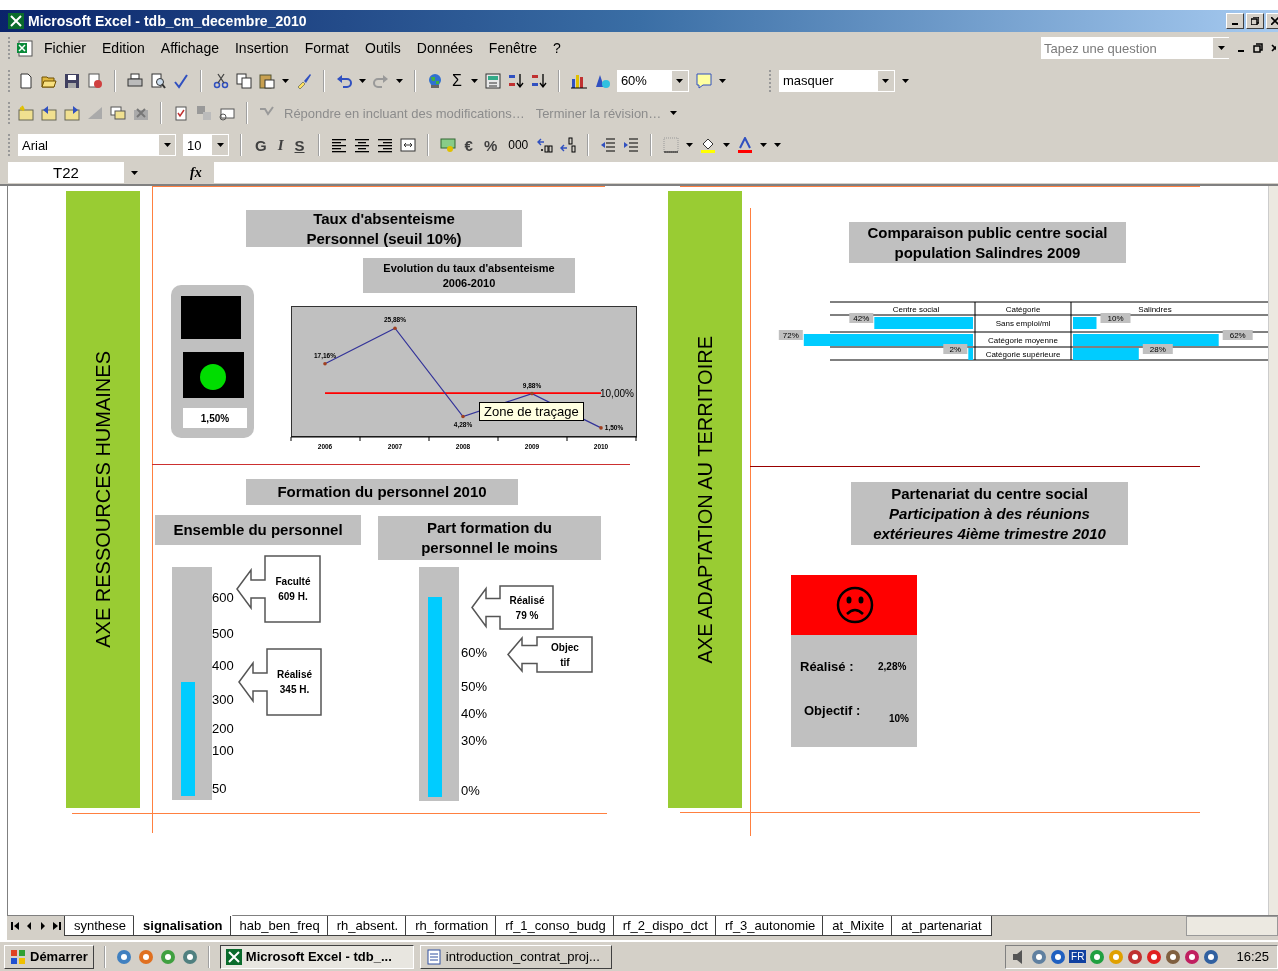 This screenshot has height=971, width=1278. What do you see at coordinates (1232, 926) in the screenshot?
I see `horizontal-scrollbar` at bounding box center [1232, 926].